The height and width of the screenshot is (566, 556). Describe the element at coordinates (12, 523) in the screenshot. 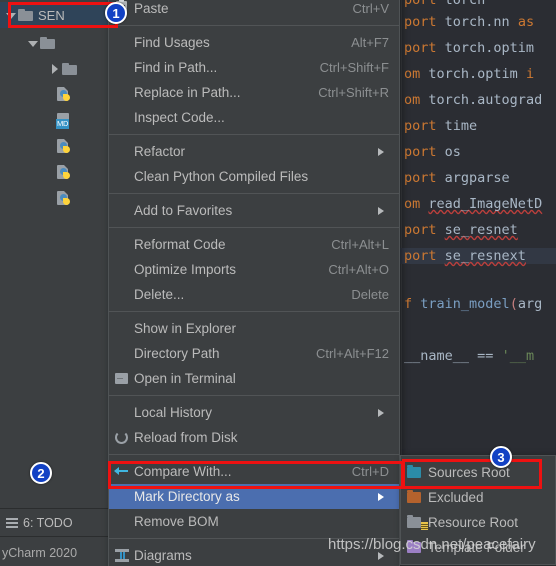

I see `todo-list-icon` at that location.